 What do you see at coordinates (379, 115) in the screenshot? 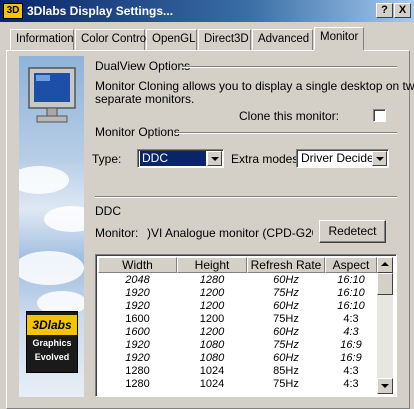
I see `clone-monitor-checkbox` at bounding box center [379, 115].